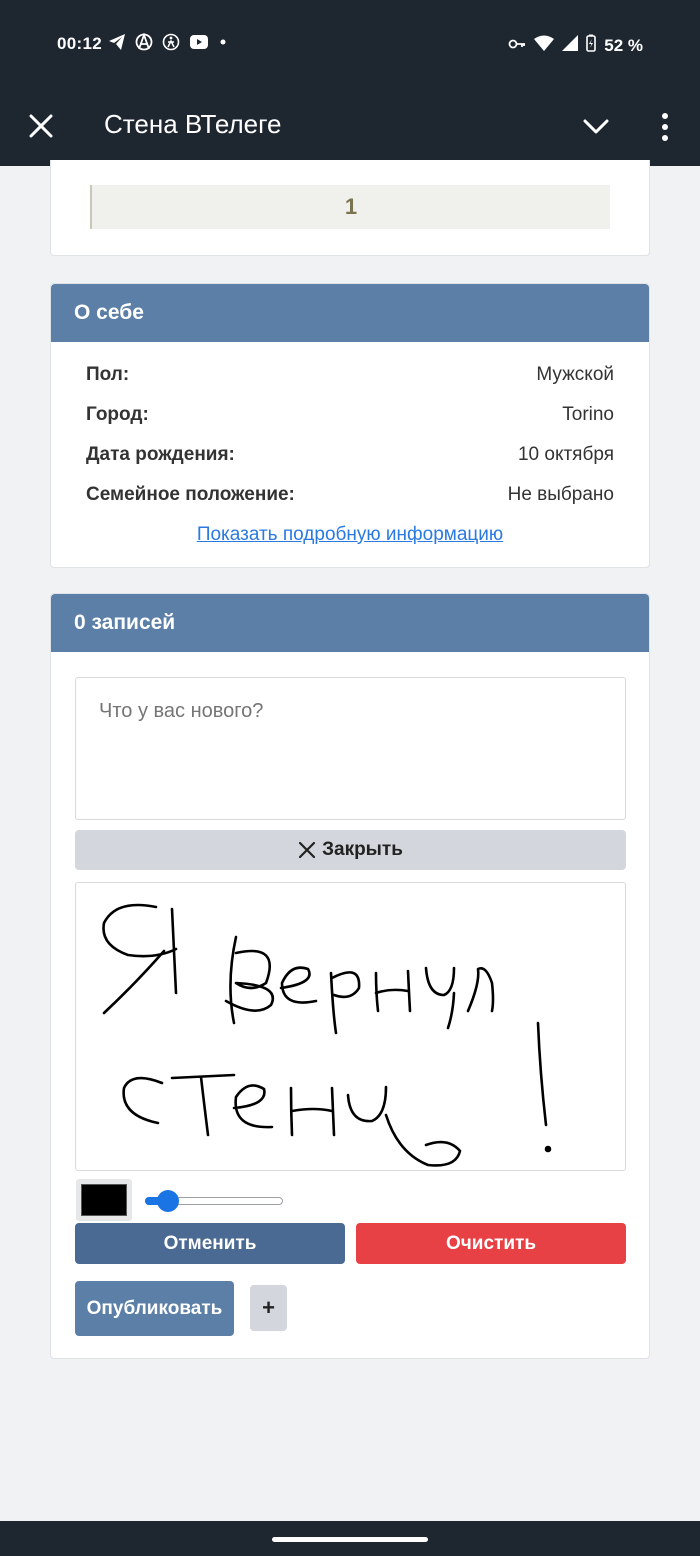 This screenshot has width=700, height=1556. What do you see at coordinates (154, 1308) in the screenshot?
I see `publish-button: Опубликовать` at bounding box center [154, 1308].